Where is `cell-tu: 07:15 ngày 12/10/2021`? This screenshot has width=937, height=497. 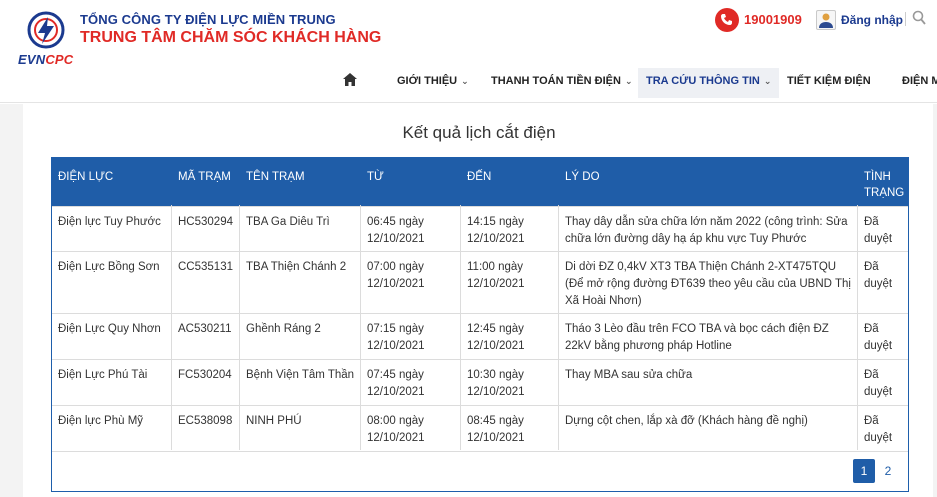 cell-tu: 07:15 ngày 12/10/2021 is located at coordinates (396, 337).